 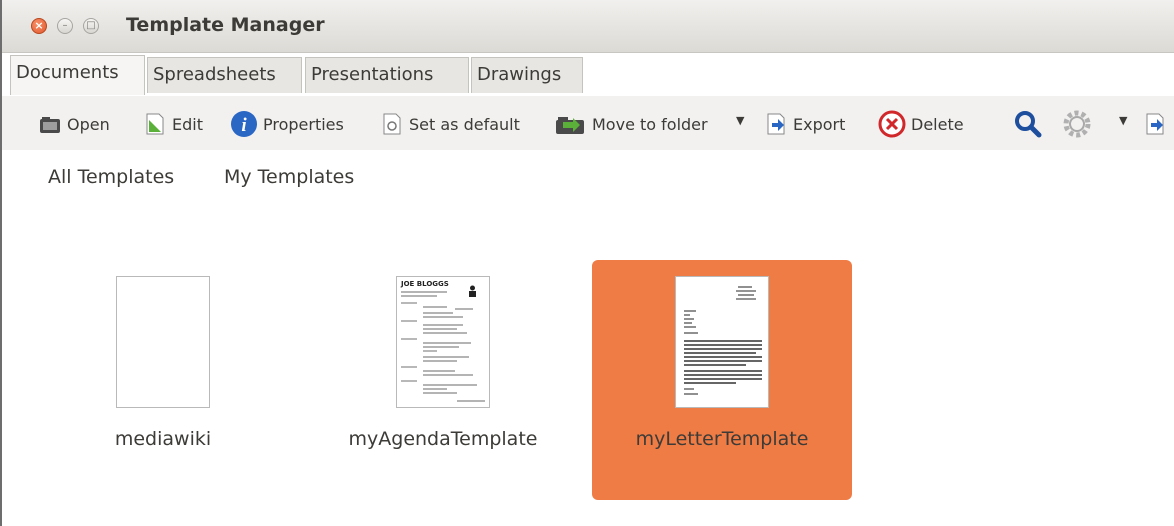 I want to click on template-thumbnail: JOE BLOGGS, so click(x=443, y=342).